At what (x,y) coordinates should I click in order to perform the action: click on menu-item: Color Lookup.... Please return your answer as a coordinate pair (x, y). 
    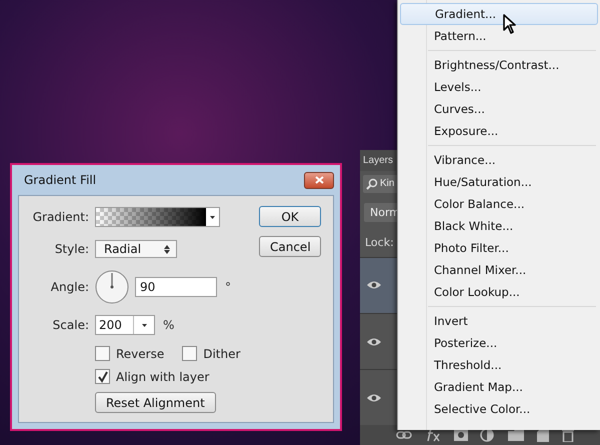
    Looking at the image, I should click on (499, 292).